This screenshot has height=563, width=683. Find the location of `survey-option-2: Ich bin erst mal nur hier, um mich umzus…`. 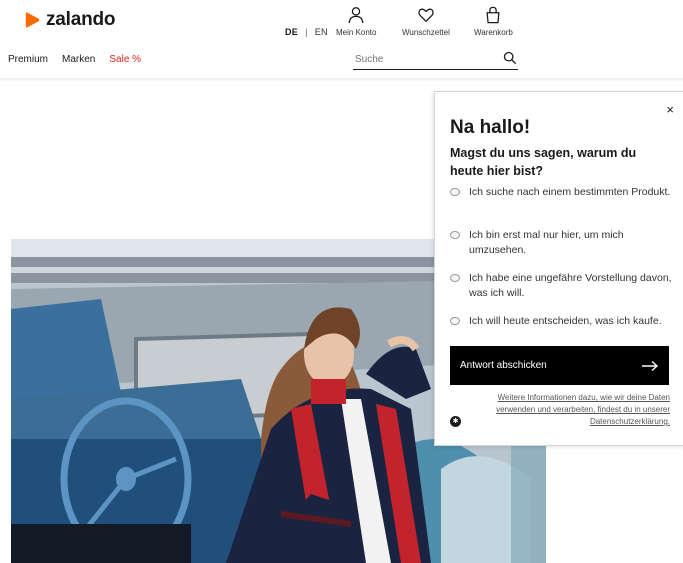

survey-option-2: Ich bin erst mal nur hier, um mich umzus… is located at coordinates (562, 243).